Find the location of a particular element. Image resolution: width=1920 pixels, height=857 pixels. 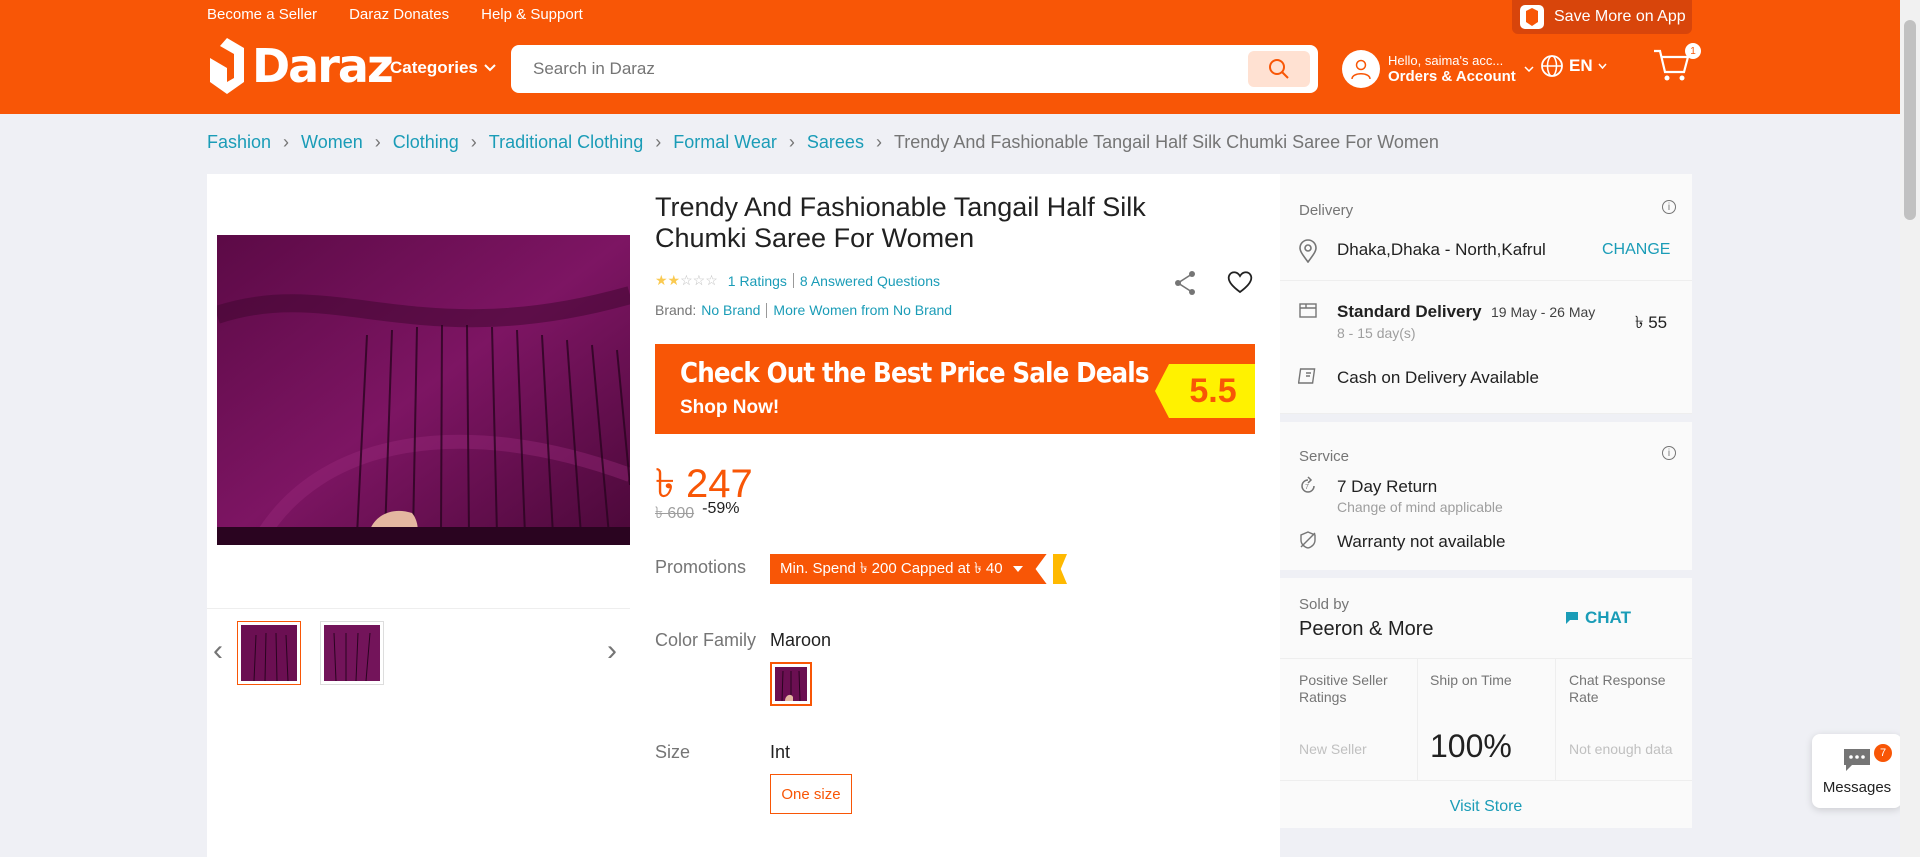

visit-store-link: Visit Store is located at coordinates (1486, 807).